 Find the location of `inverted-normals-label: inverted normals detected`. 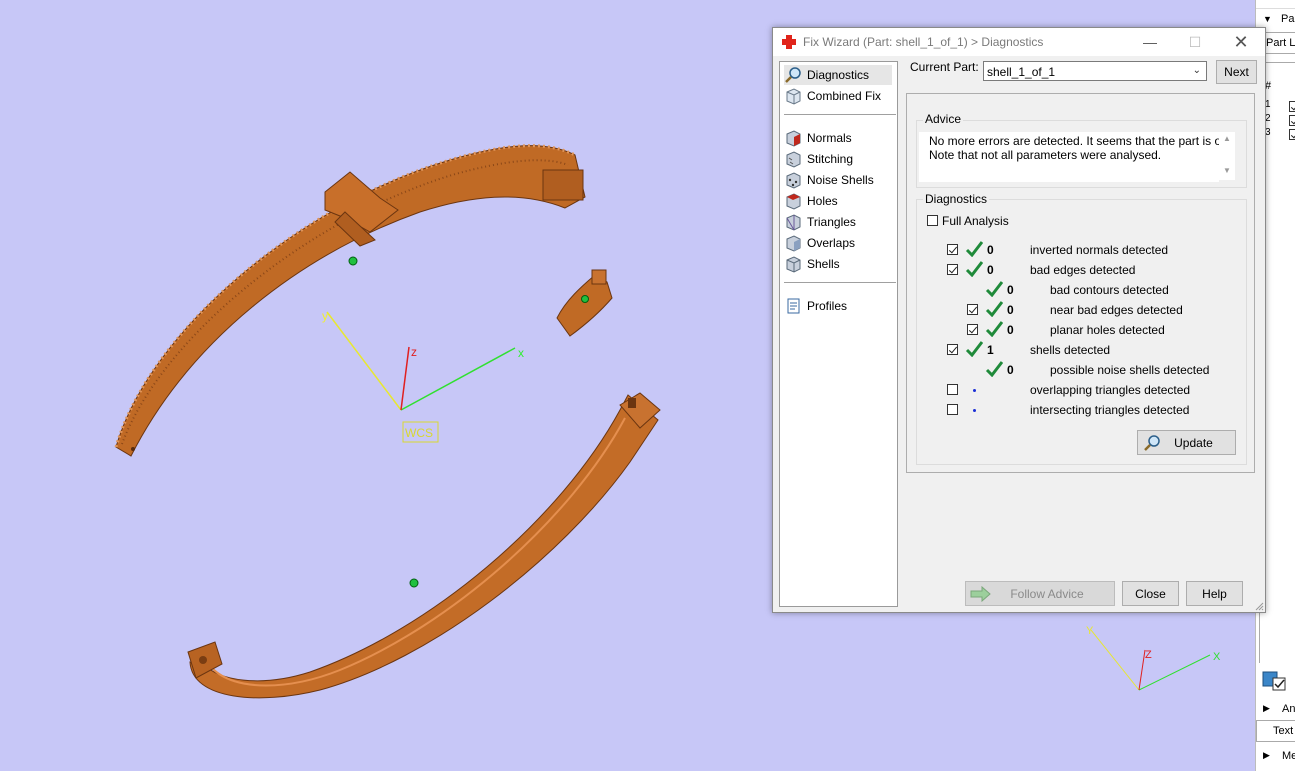

inverted-normals-label: inverted normals detected is located at coordinates (1099, 250).